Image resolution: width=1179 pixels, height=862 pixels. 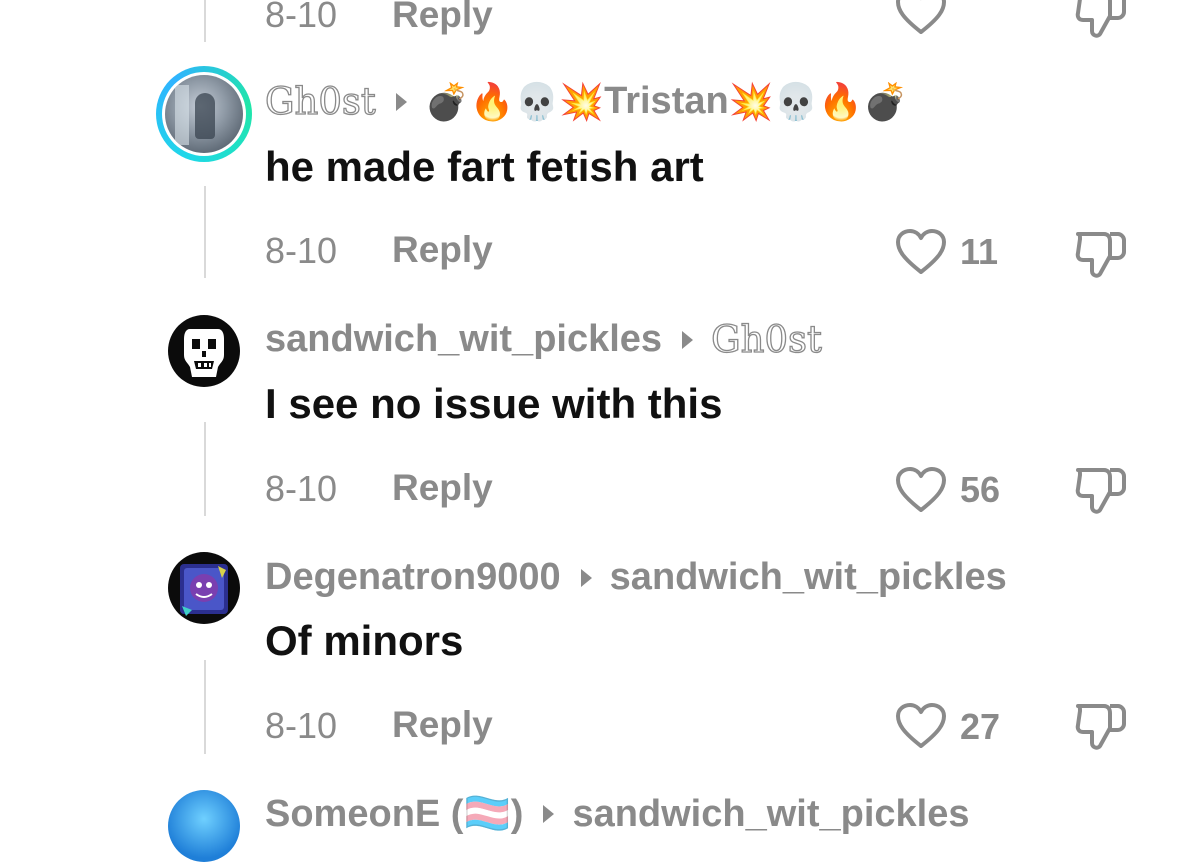 I want to click on author-name: SomeonE (🏳️‍⚧️), so click(x=394, y=814).